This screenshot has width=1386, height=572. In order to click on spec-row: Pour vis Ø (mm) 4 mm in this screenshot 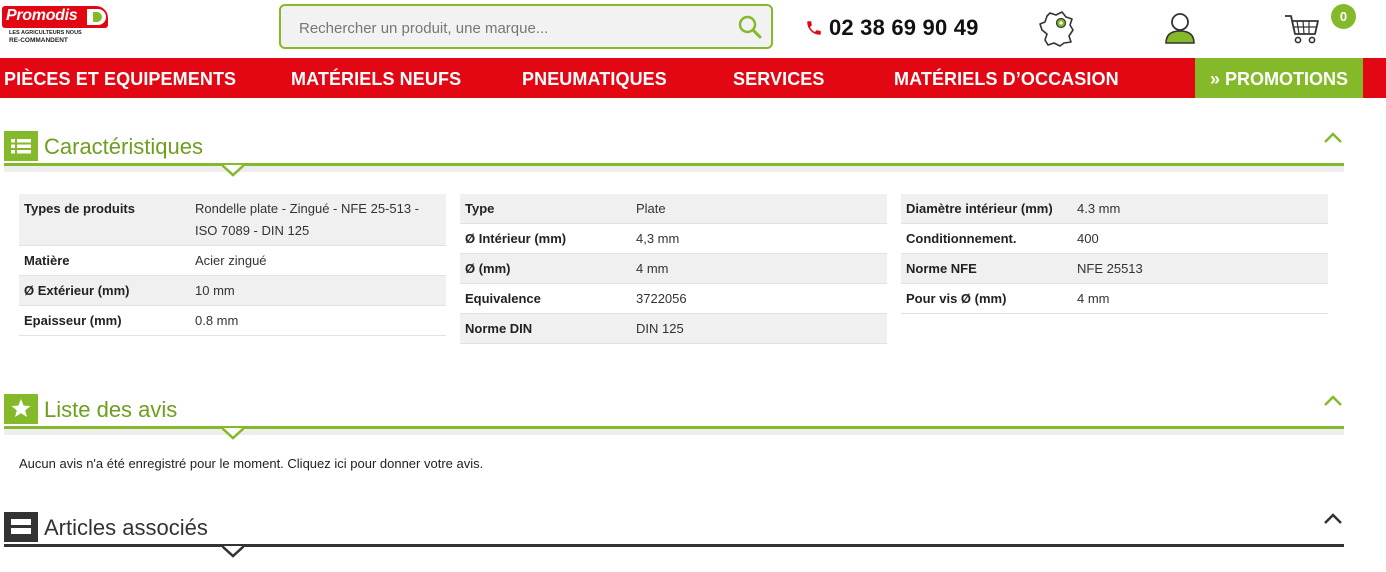, I will do `click(1114, 299)`.